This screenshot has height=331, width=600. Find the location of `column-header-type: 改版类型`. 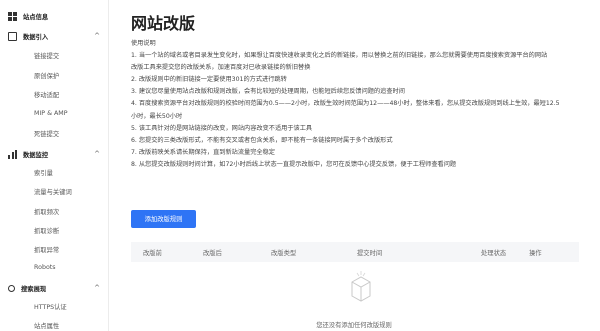

column-header-type: 改版类型 is located at coordinates (284, 253).